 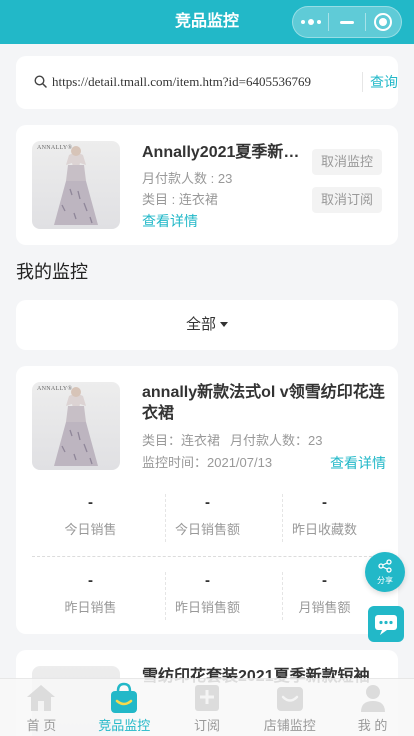 I want to click on stat-label: 昨日销售额, so click(x=207, y=607).